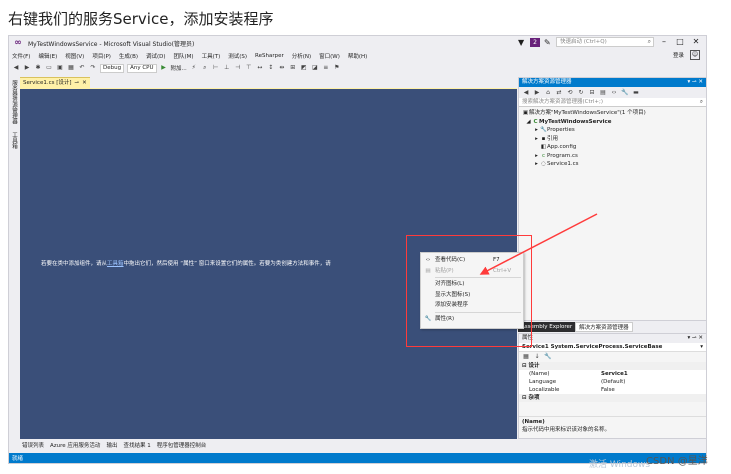 This screenshot has height=474, width=731. I want to click on document-tab-service1-design: Service1.cs [设计] ⊸ ✕, so click(55, 82).